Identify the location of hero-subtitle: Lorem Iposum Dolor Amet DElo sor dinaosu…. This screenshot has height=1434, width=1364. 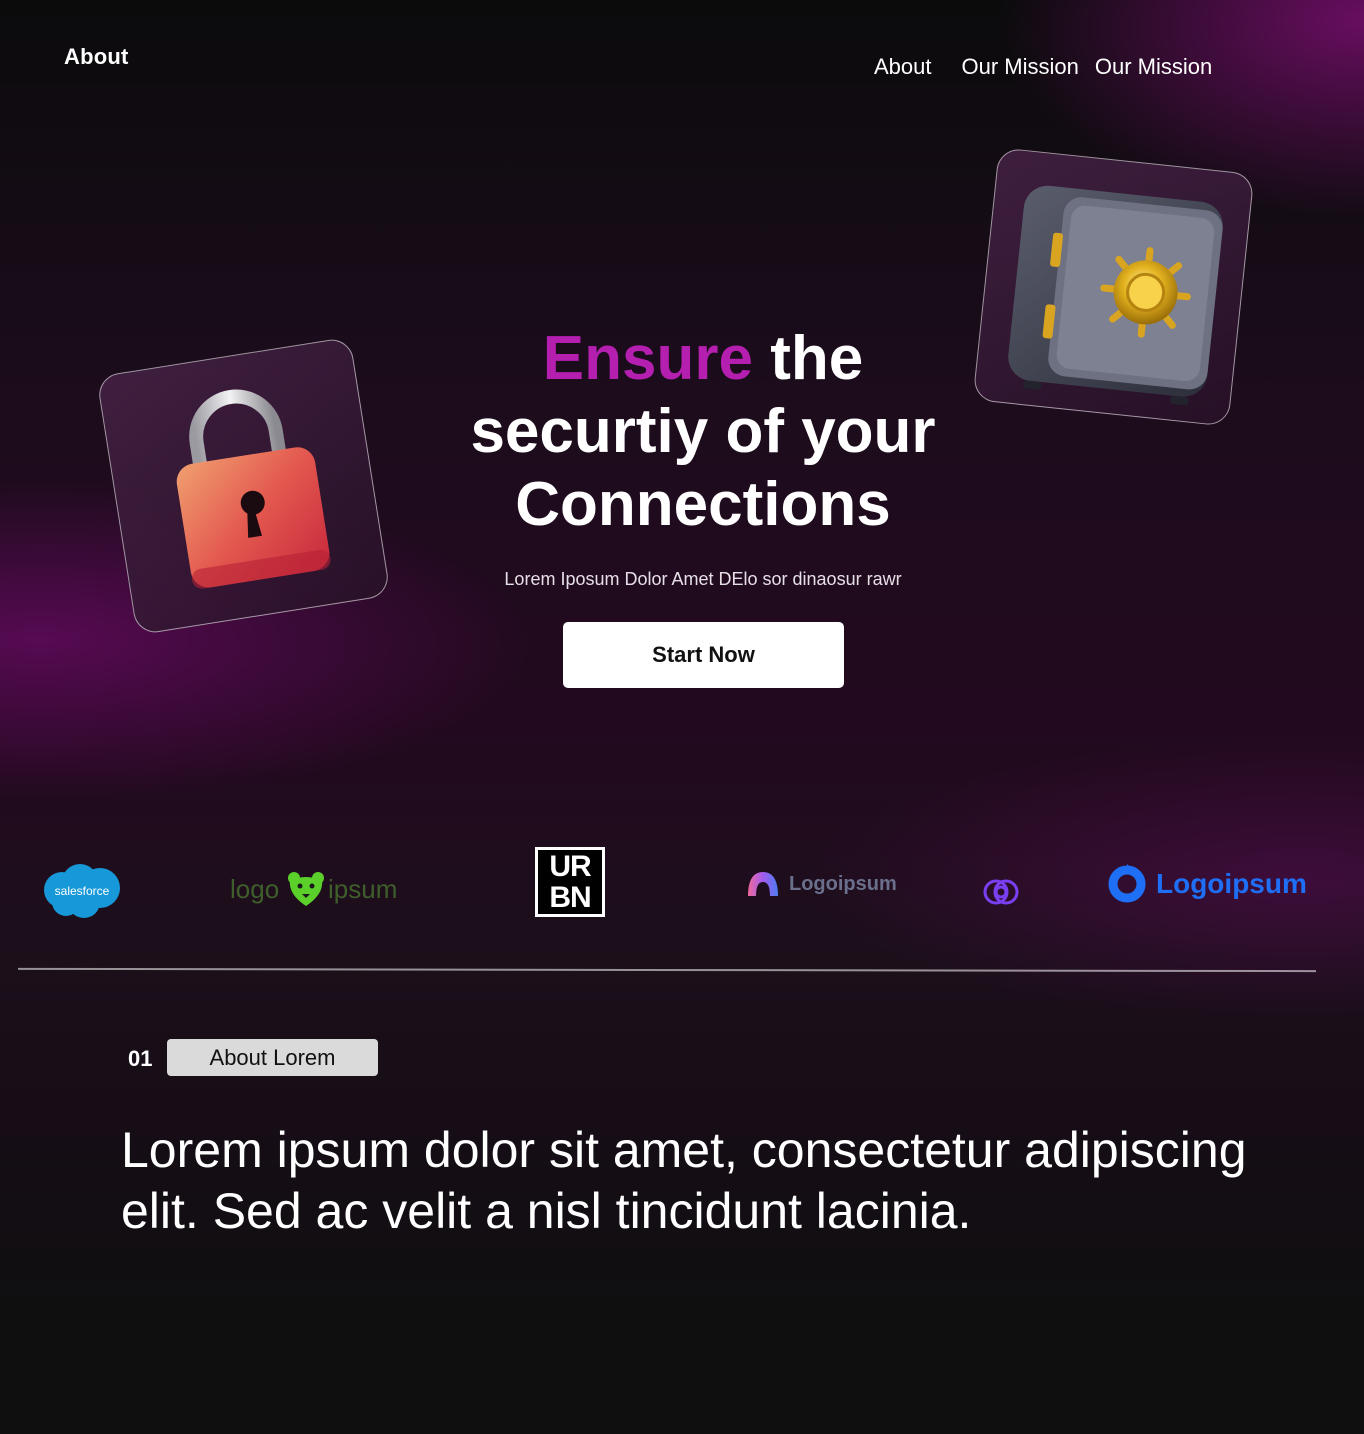
(703, 579).